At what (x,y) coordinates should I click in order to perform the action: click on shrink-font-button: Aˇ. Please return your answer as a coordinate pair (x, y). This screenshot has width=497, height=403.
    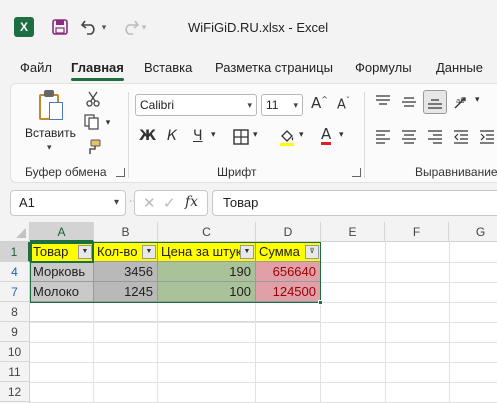
    Looking at the image, I should click on (343, 104).